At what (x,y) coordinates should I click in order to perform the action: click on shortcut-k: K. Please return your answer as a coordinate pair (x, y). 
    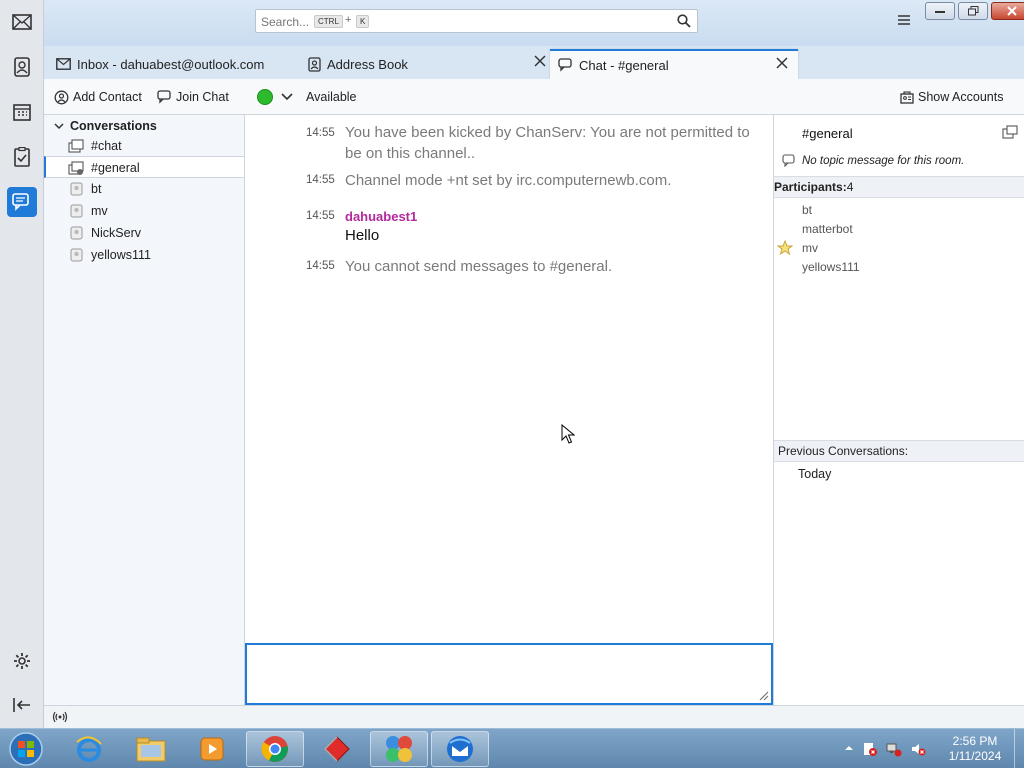
    Looking at the image, I should click on (363, 21).